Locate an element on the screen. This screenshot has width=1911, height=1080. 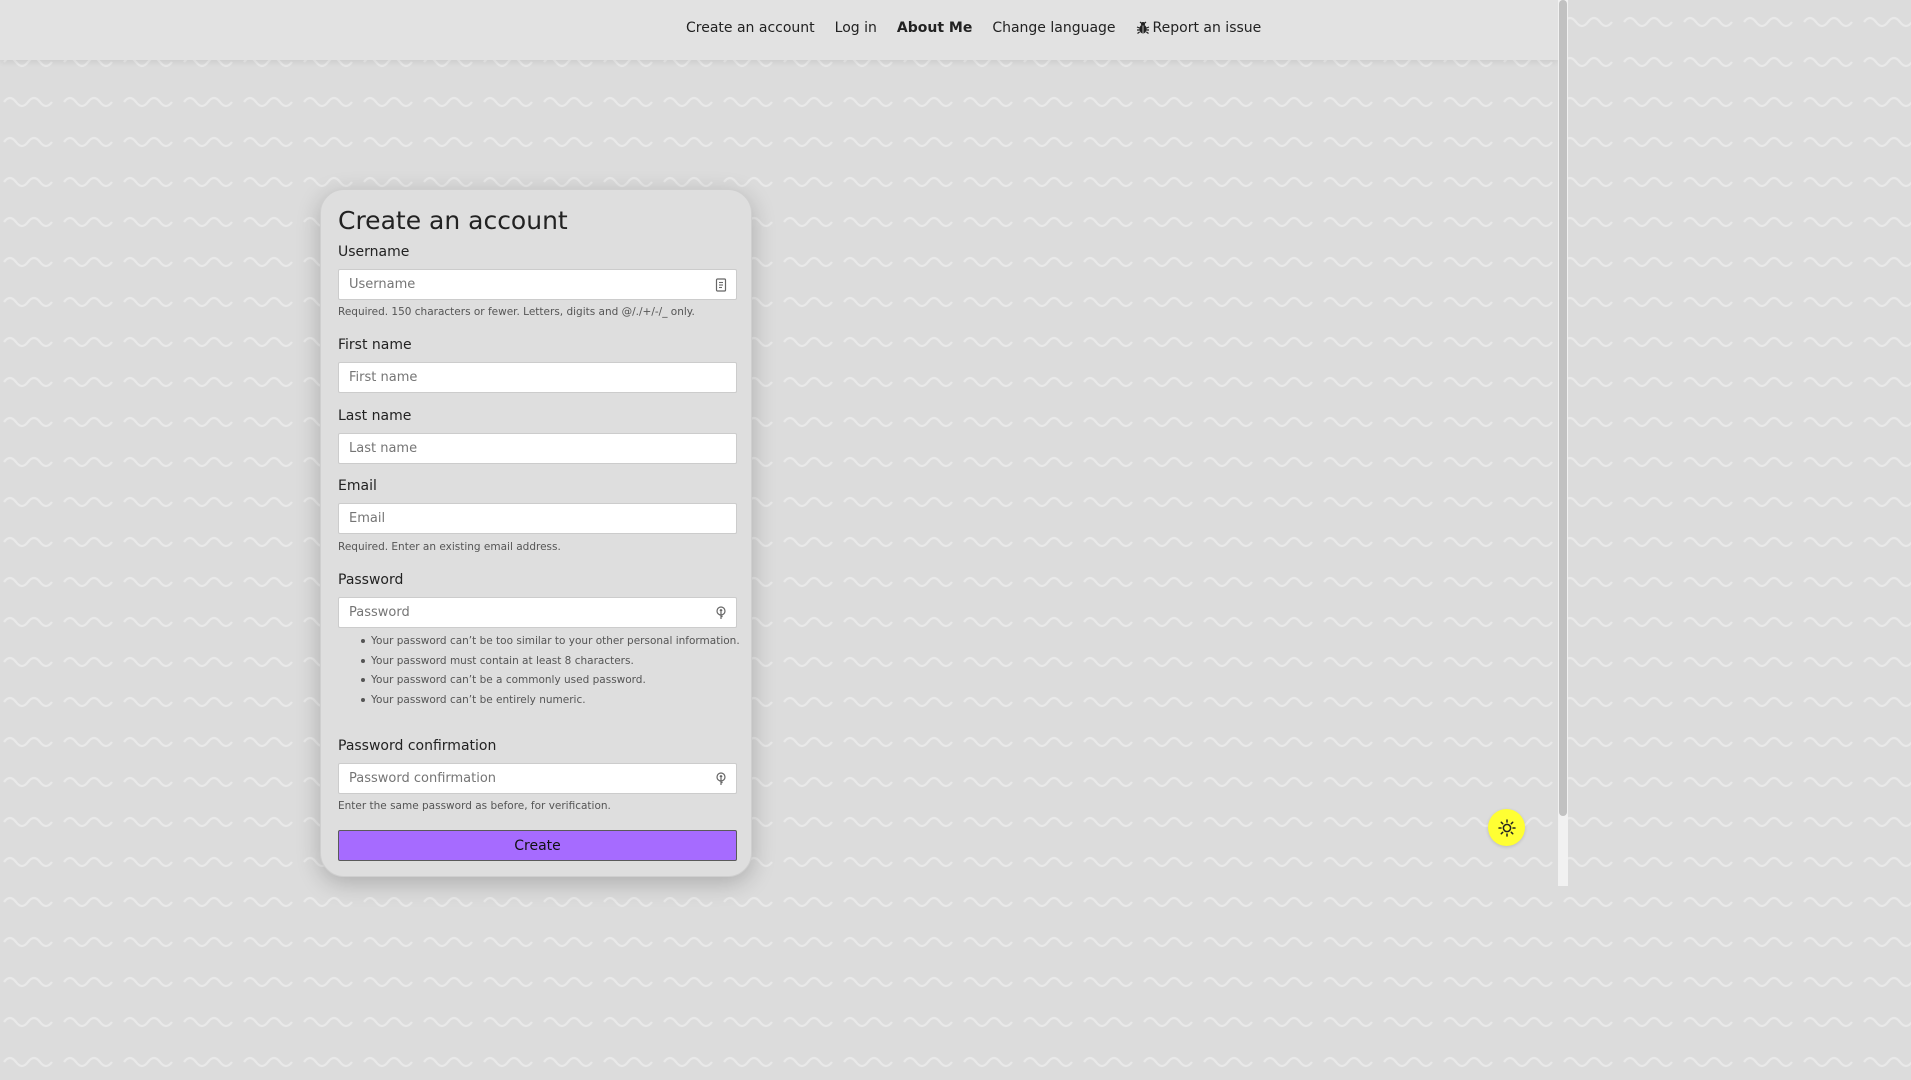
last-name-field is located at coordinates (537, 448).